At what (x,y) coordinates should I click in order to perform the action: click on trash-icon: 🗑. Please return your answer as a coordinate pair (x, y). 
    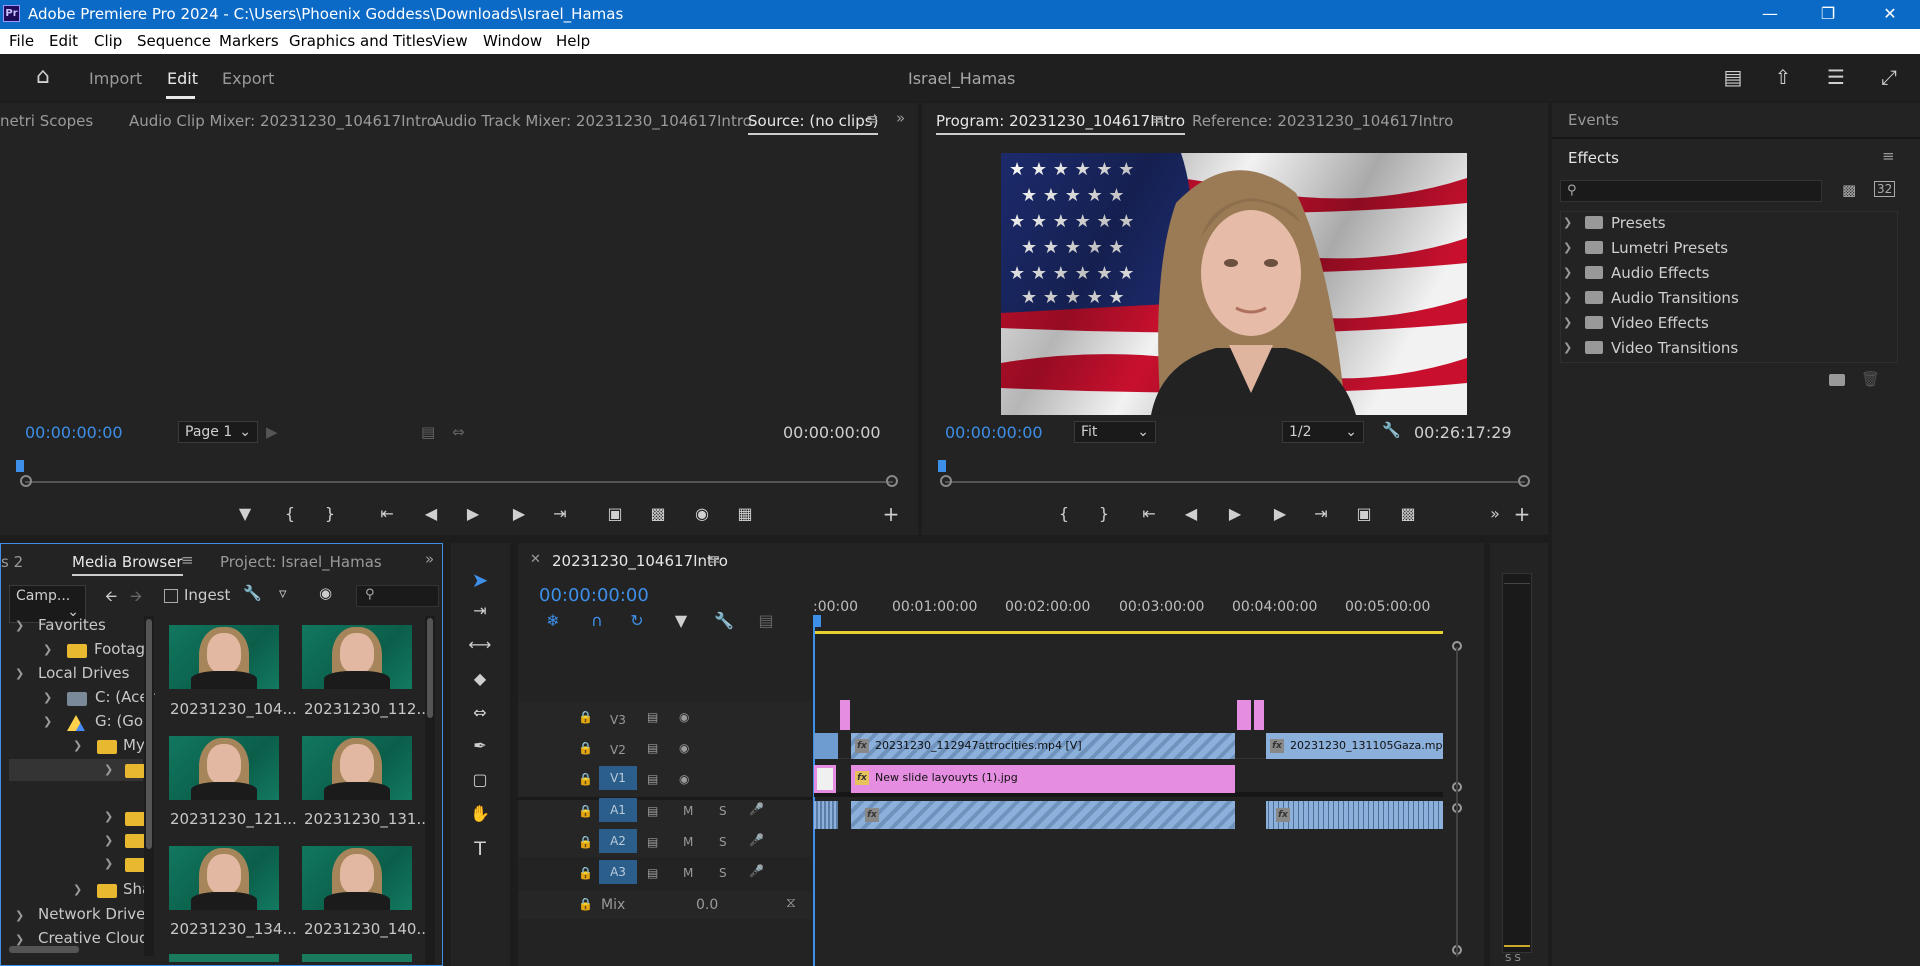
    Looking at the image, I should click on (1870, 379).